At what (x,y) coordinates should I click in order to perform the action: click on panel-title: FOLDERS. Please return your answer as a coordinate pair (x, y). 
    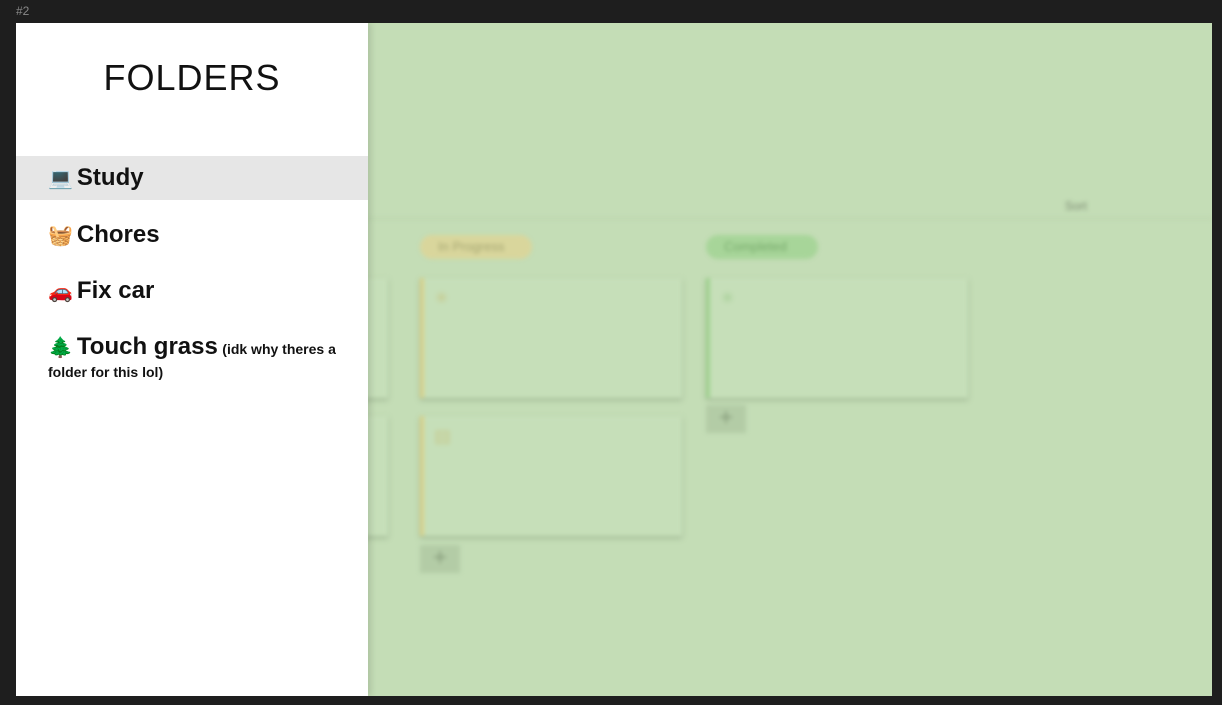
    Looking at the image, I should click on (192, 77).